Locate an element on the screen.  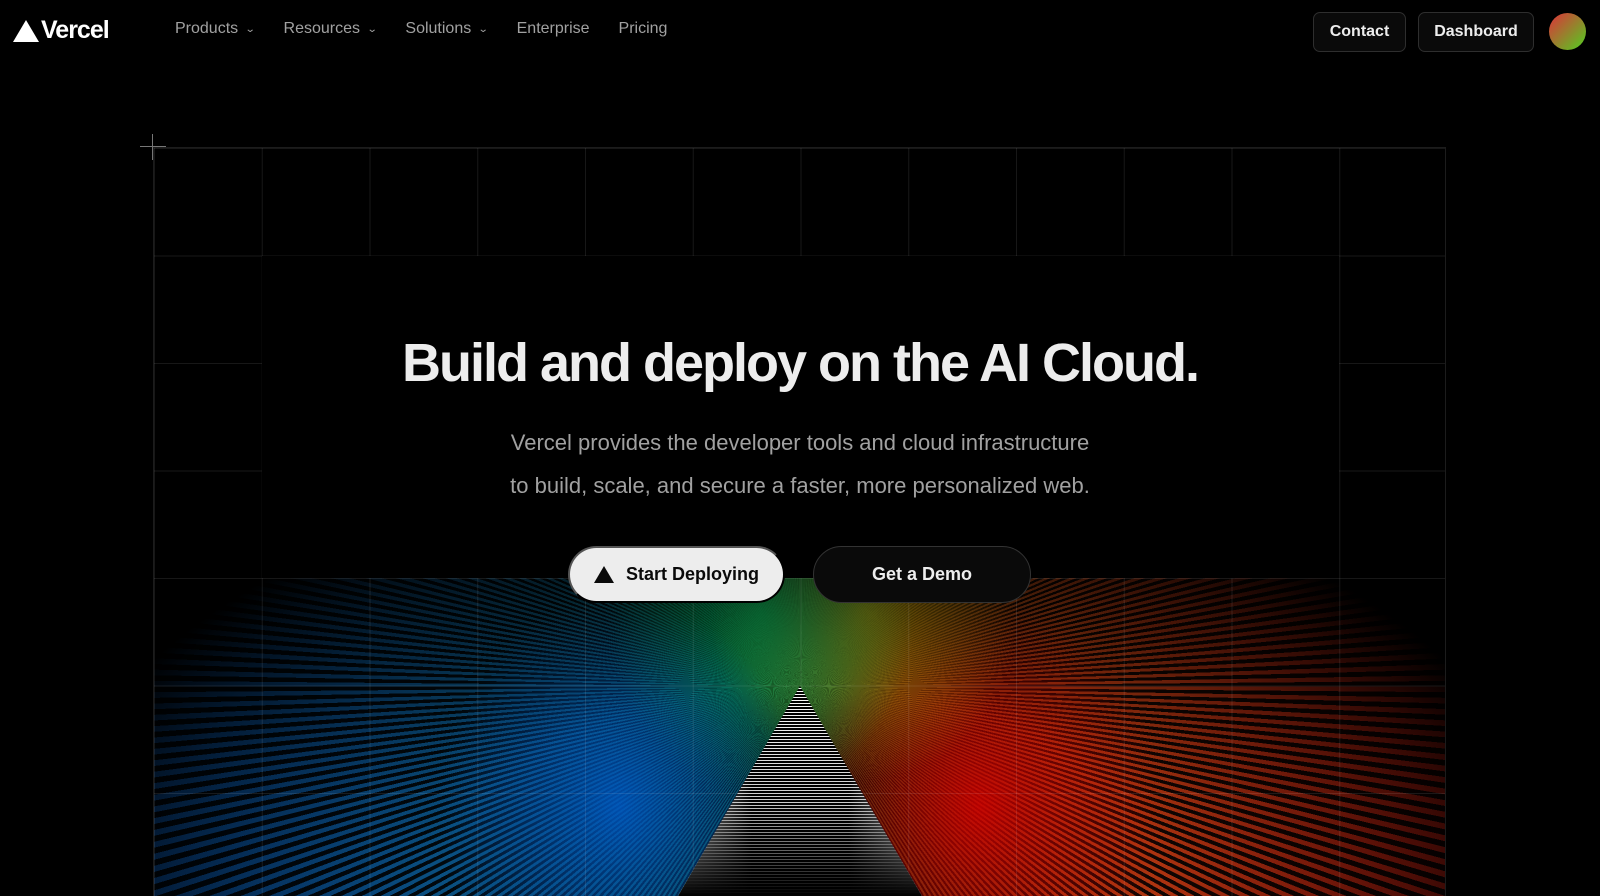
nav-label: Pricing is located at coordinates (643, 28).